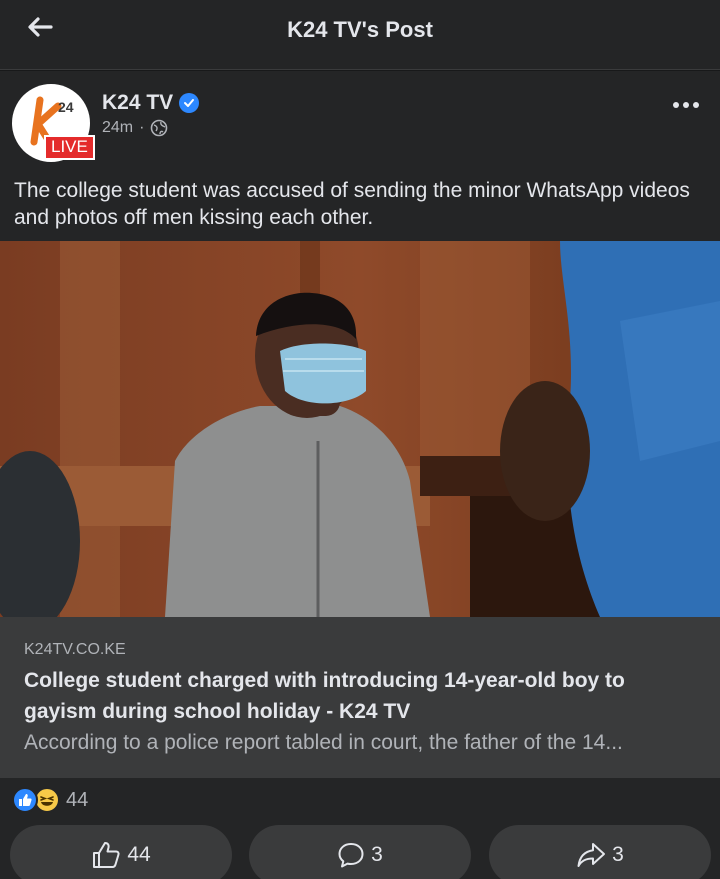 The height and width of the screenshot is (879, 720). I want to click on comment-button: 3, so click(360, 852).